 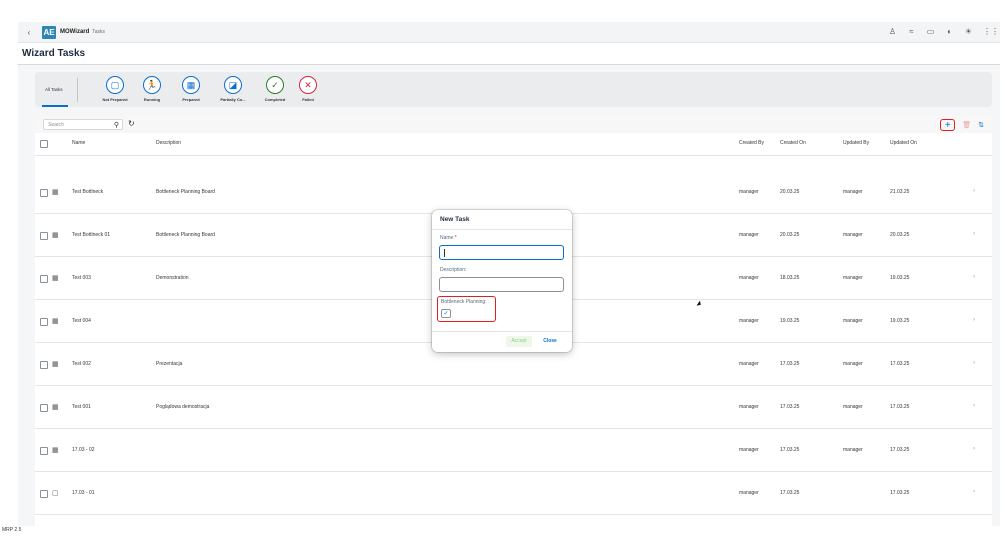 What do you see at coordinates (29, 32) in the screenshot?
I see `back-icon: ‹` at bounding box center [29, 32].